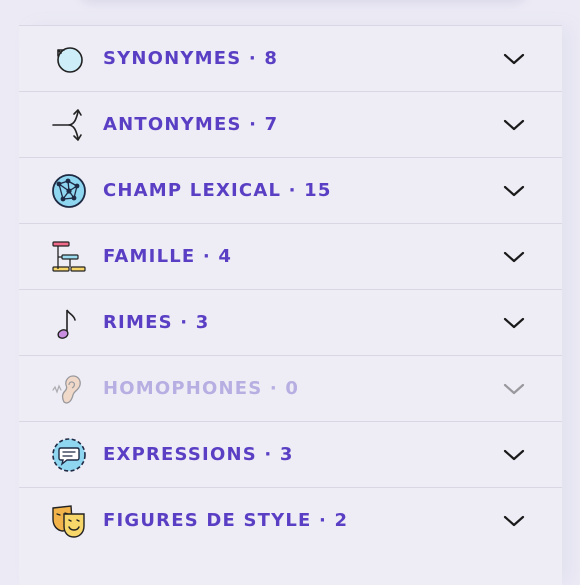 This screenshot has height=585, width=580. Describe the element at coordinates (226, 520) in the screenshot. I see `section-label: FIGURES DE STYLE · 2` at that location.